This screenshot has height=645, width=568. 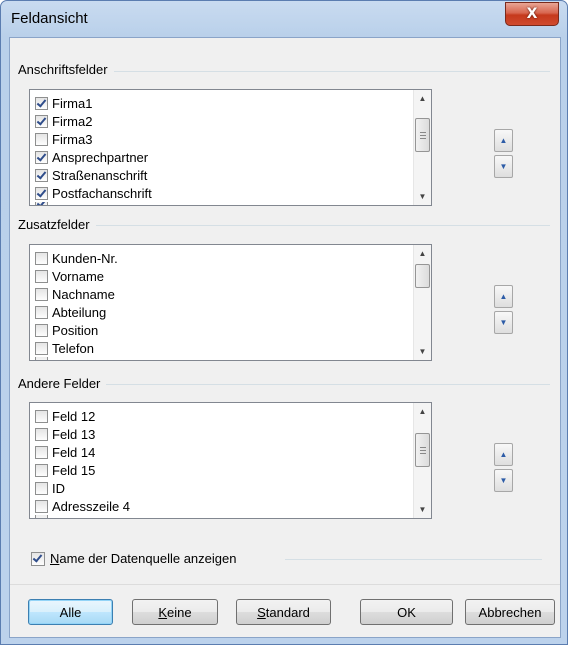 I want to click on group-label-anschriftsfelder: Anschriftsfelder, so click(x=66, y=69).